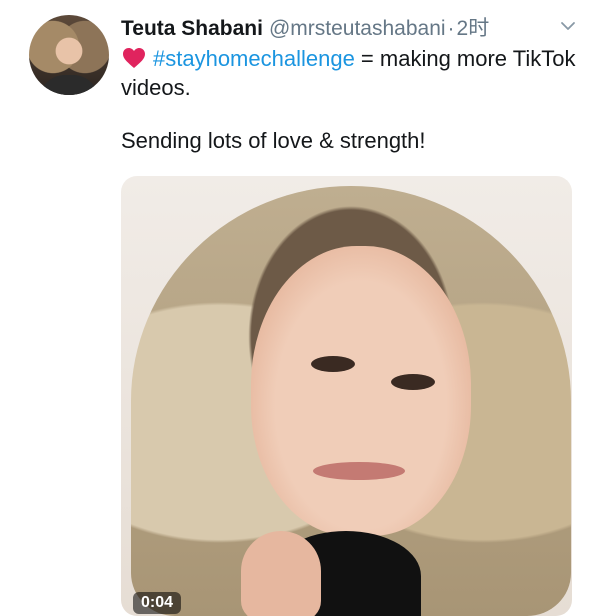 This screenshot has width=600, height=616. Describe the element at coordinates (281, 573) in the screenshot. I see `video-subject-hand` at that location.